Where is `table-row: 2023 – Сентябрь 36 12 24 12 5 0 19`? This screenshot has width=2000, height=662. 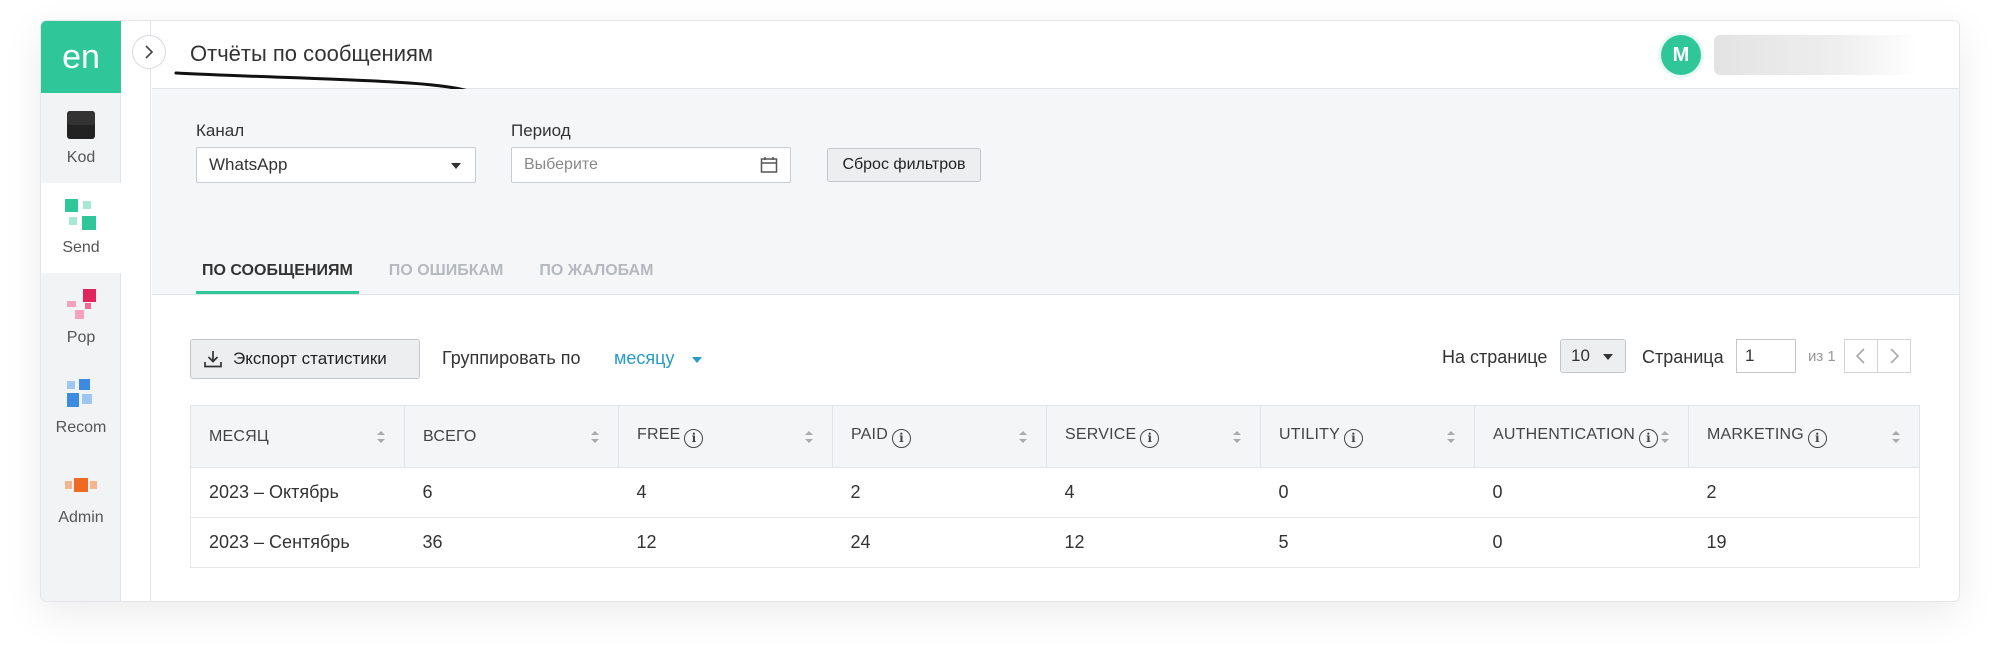 table-row: 2023 – Сентябрь 36 12 24 12 5 0 19 is located at coordinates (1055, 542).